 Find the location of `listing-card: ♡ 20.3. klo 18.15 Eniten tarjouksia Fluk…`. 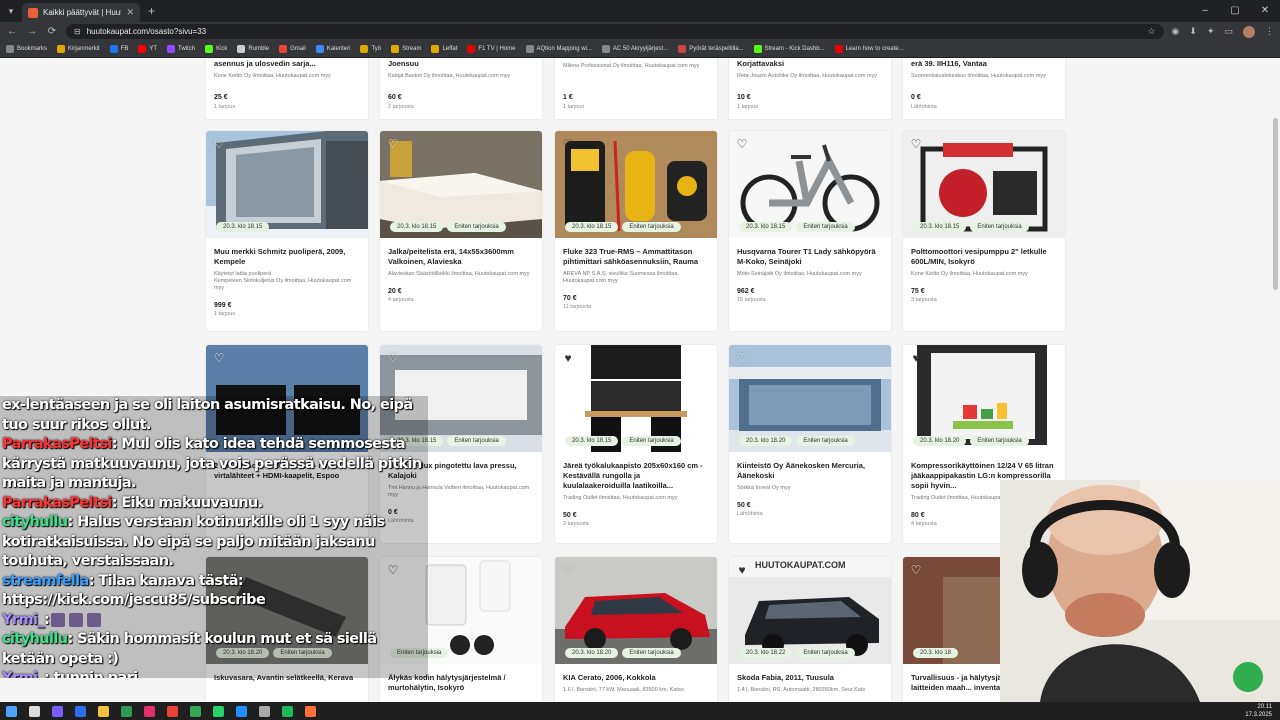

listing-card: ♡ 20.3. klo 18.15 Eniten tarjouksia Fluk… is located at coordinates (636, 231).